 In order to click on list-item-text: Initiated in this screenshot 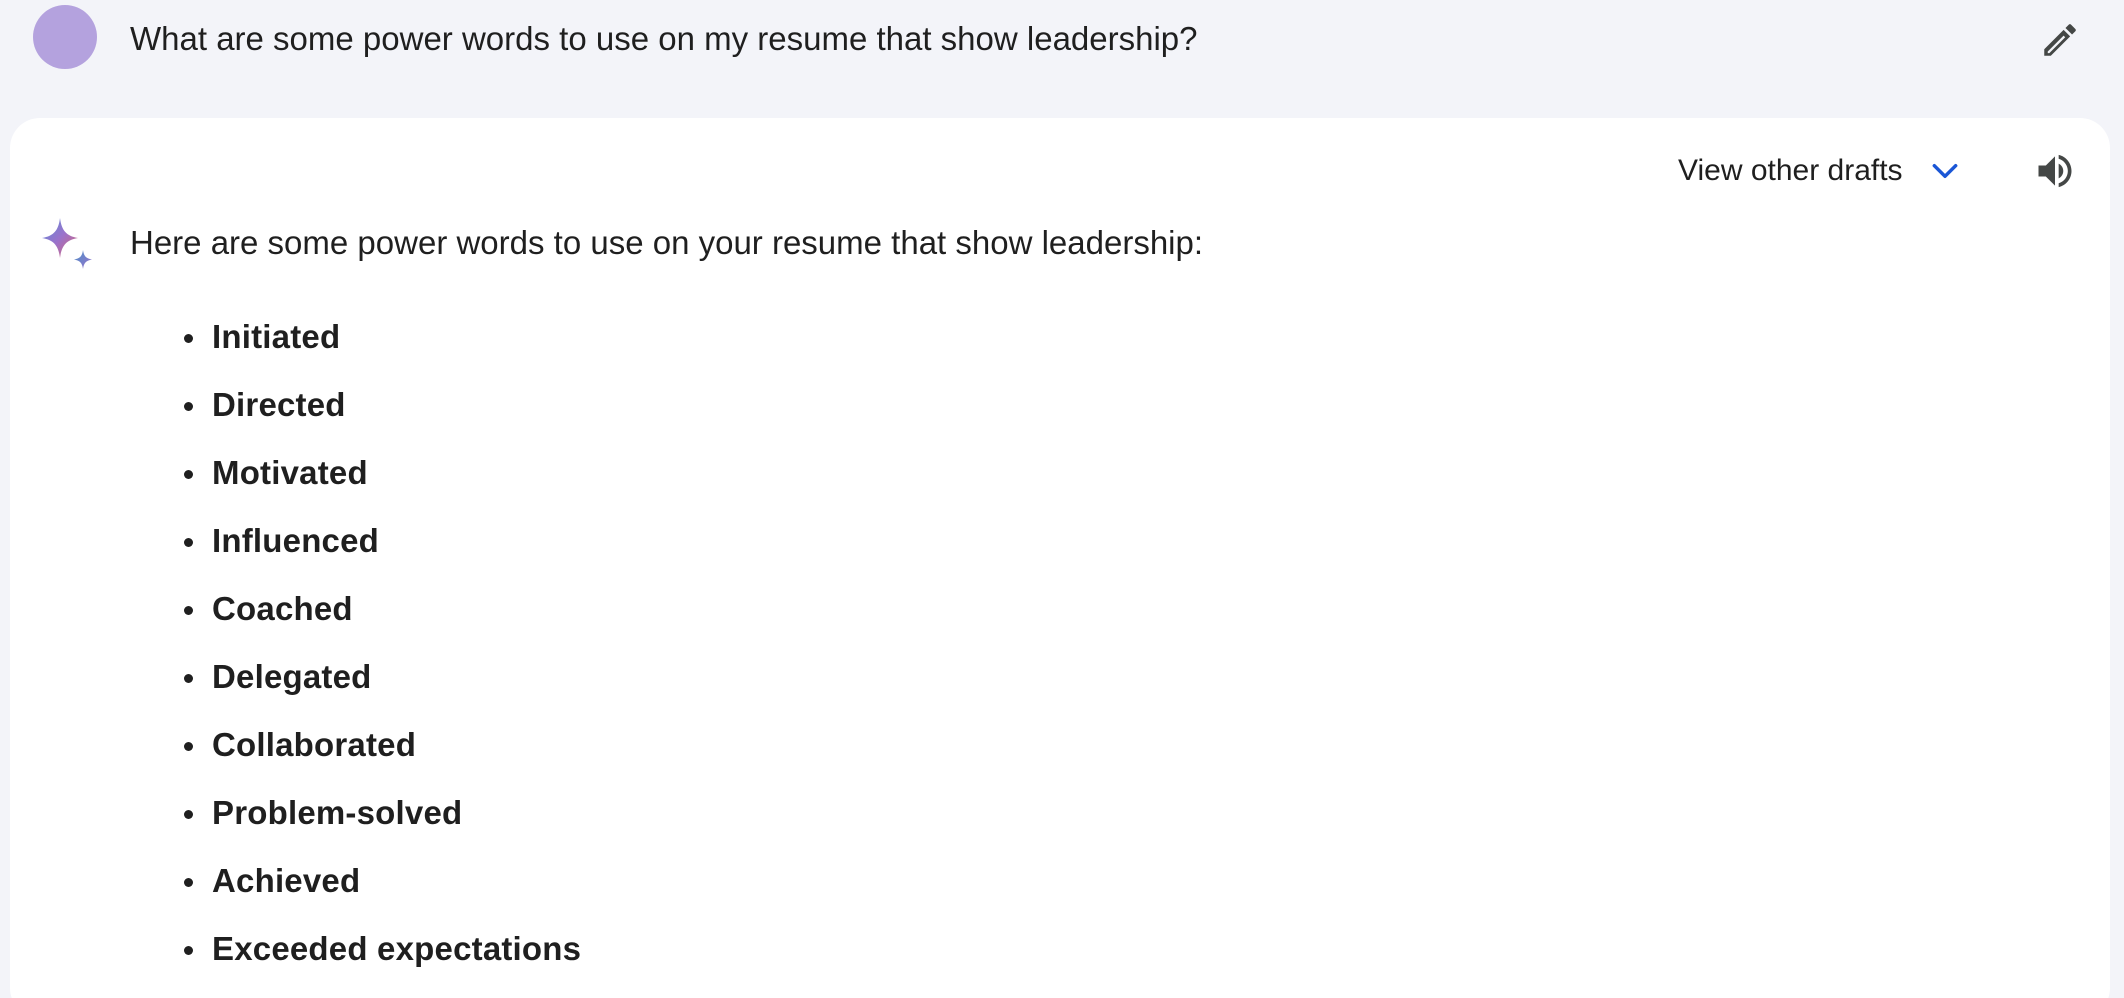, I will do `click(276, 336)`.